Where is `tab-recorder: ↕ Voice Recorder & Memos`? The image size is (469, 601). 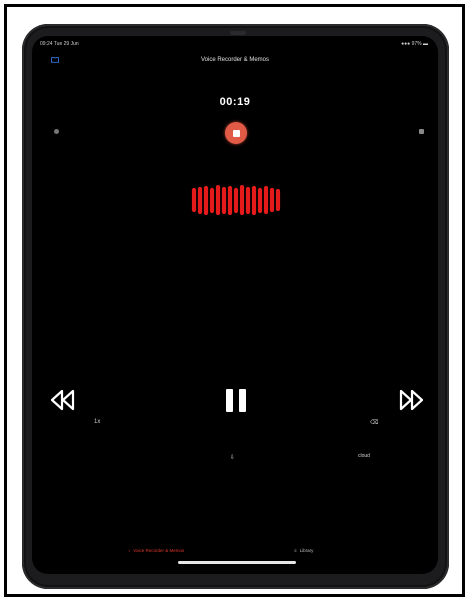 tab-recorder: ↕ Voice Recorder & Memos is located at coordinates (156, 550).